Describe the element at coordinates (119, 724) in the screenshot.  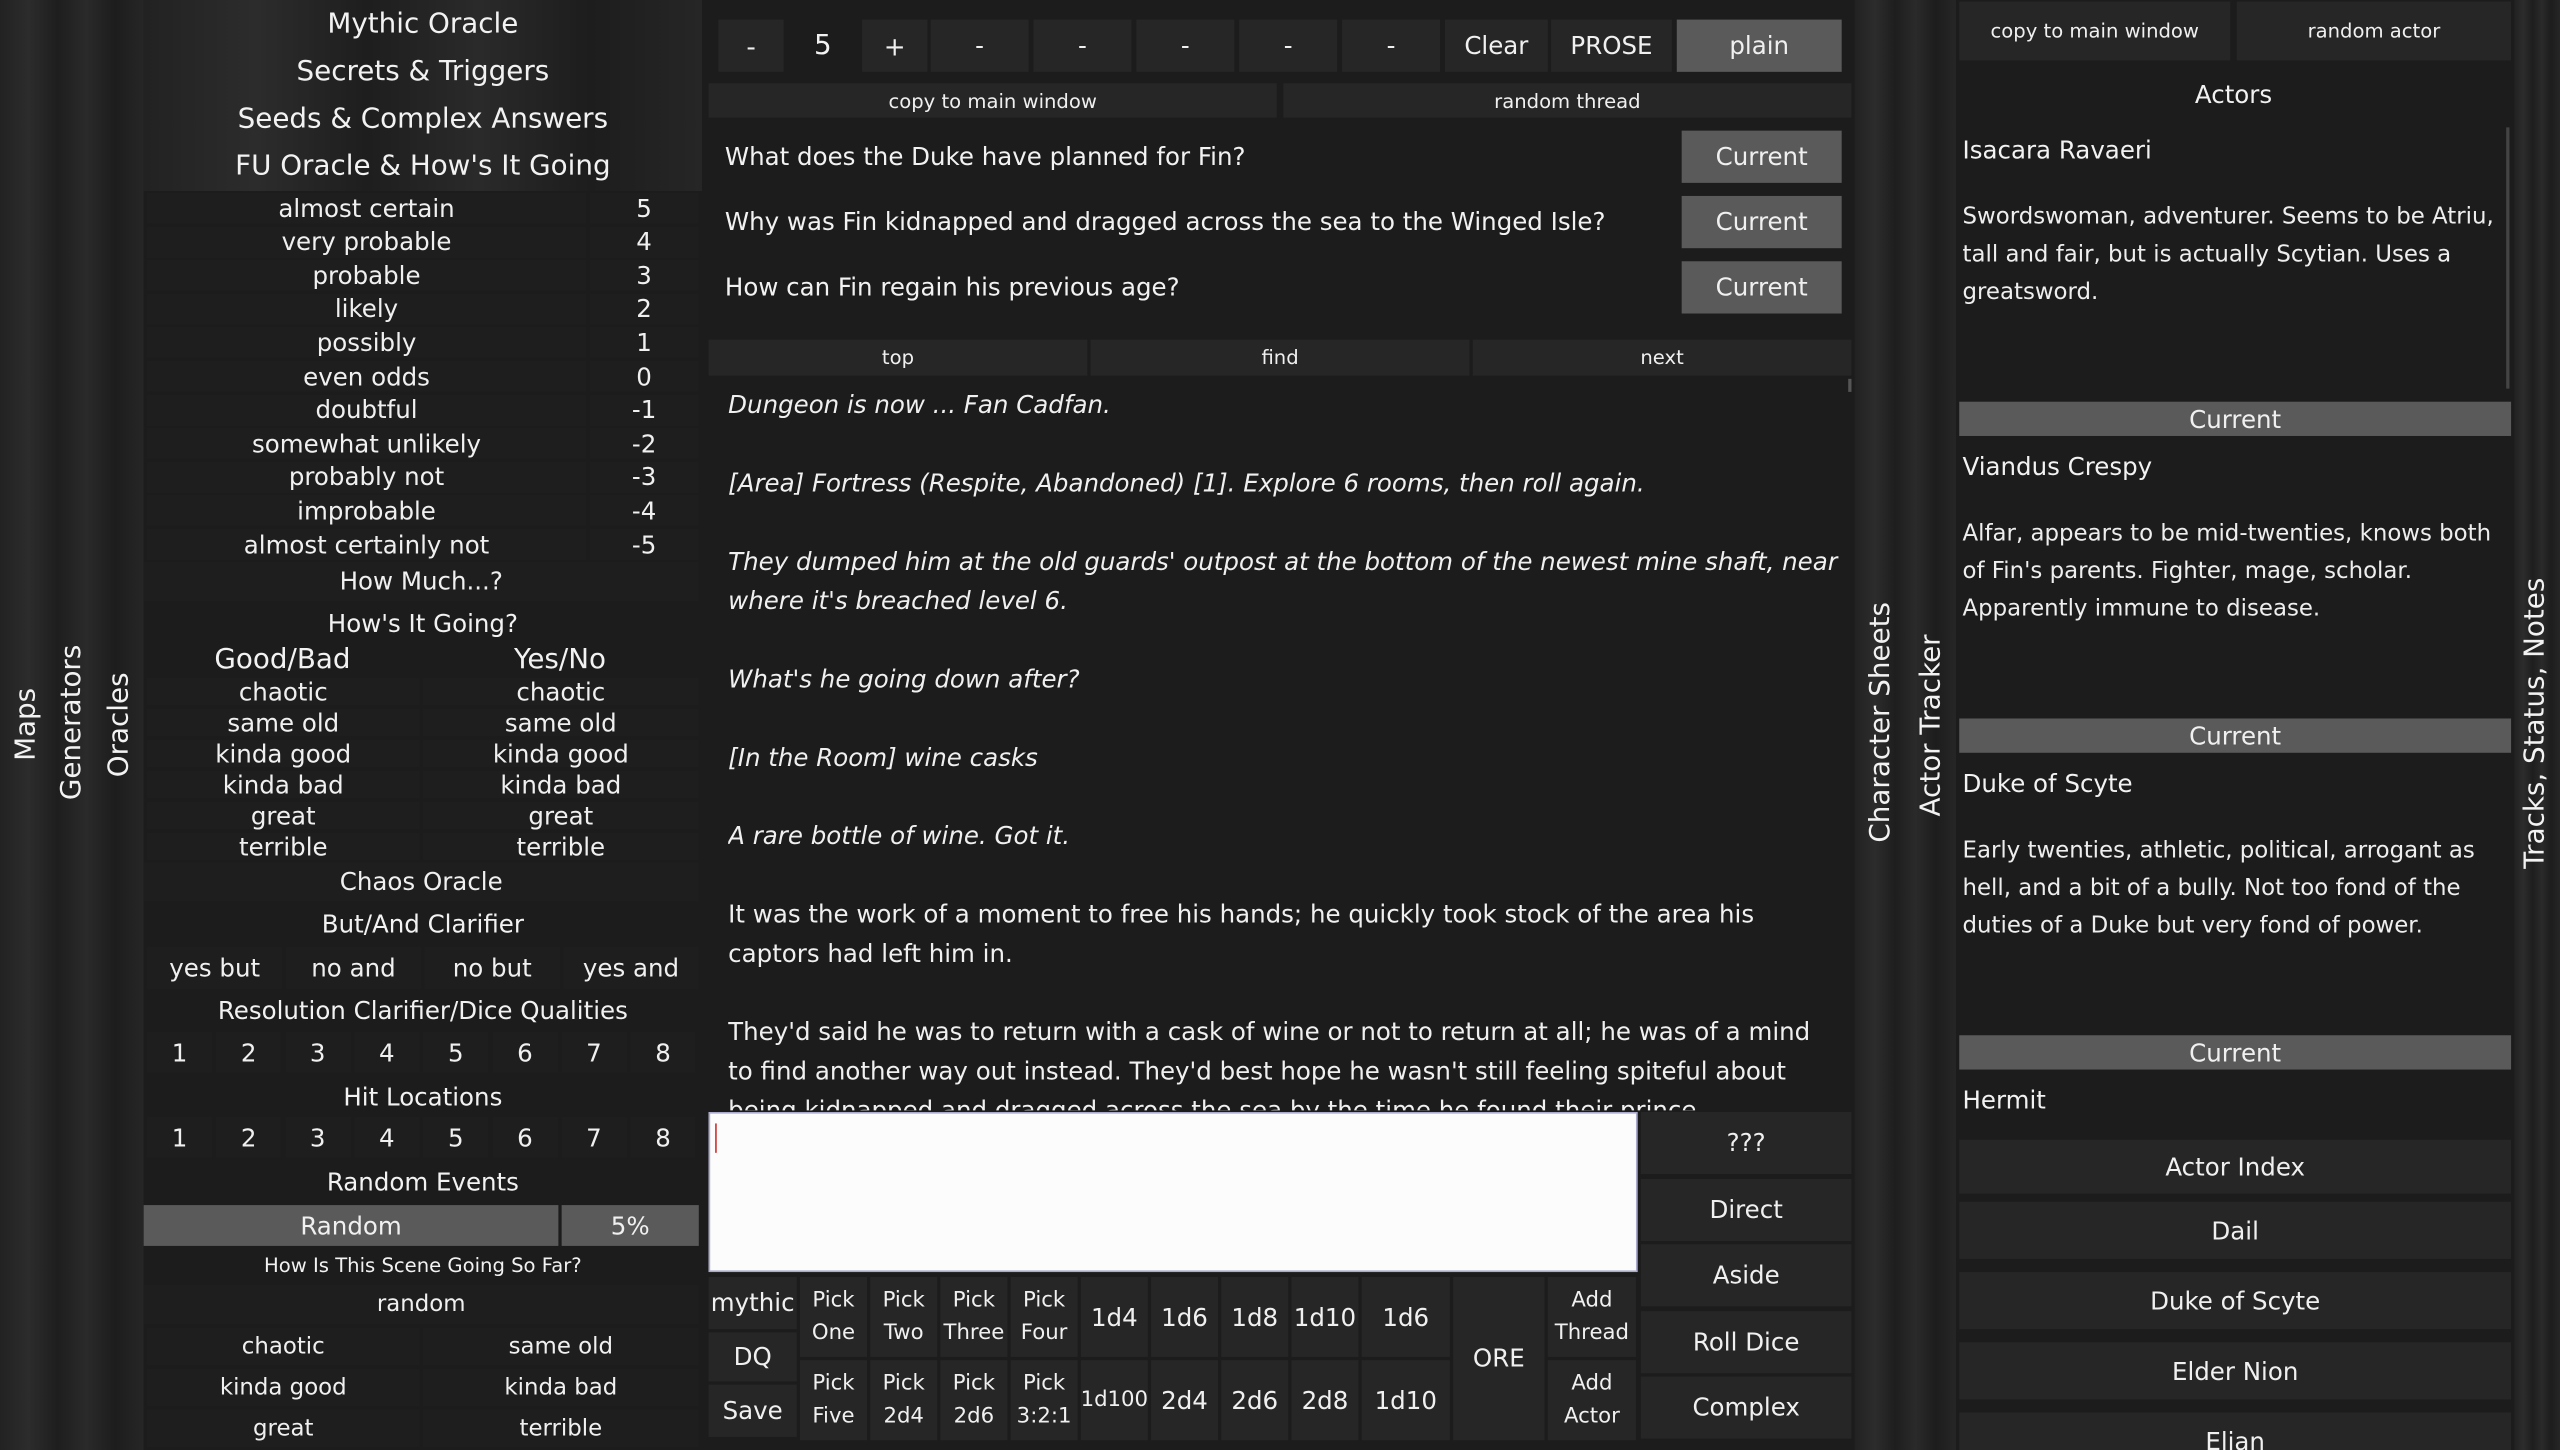
I see `tab-oracles: Oracles` at that location.